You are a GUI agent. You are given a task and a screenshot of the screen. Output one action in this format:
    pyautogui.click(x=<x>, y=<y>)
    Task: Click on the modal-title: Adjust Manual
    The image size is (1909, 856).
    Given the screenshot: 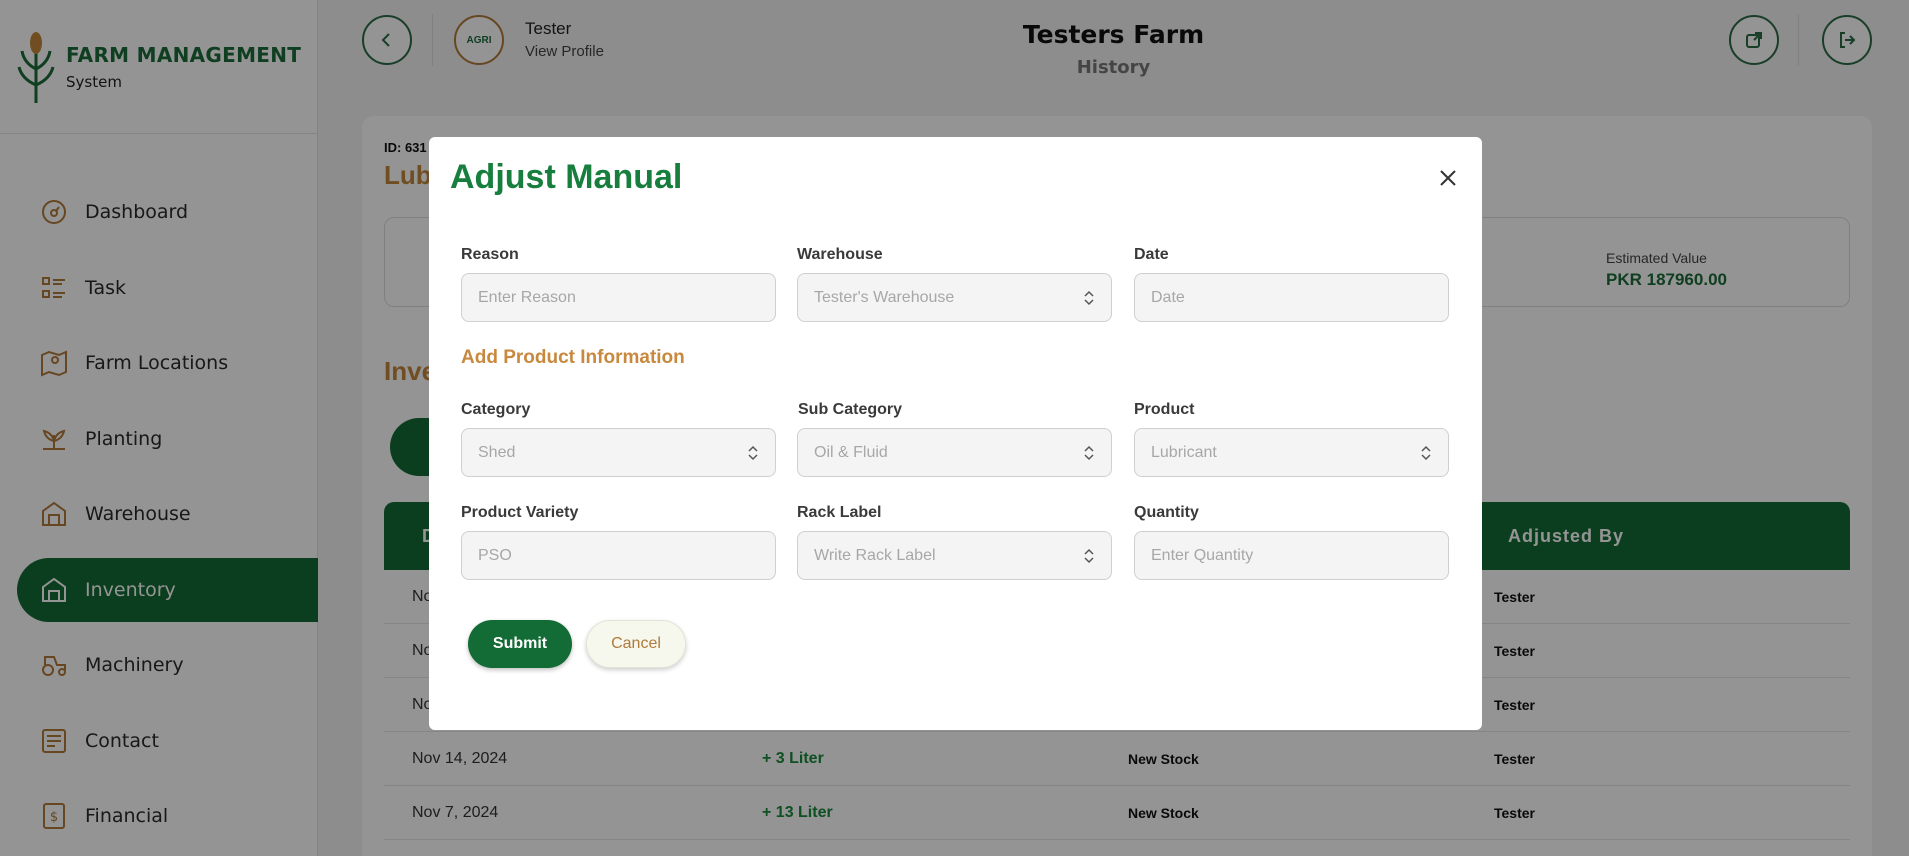 What is the action you would take?
    pyautogui.click(x=566, y=177)
    